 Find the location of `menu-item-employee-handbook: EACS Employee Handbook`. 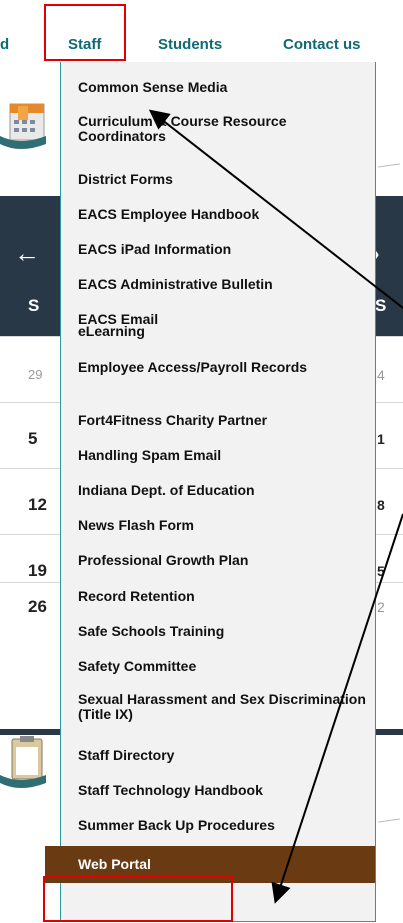

menu-item-employee-handbook: EACS Employee Handbook is located at coordinates (223, 214).